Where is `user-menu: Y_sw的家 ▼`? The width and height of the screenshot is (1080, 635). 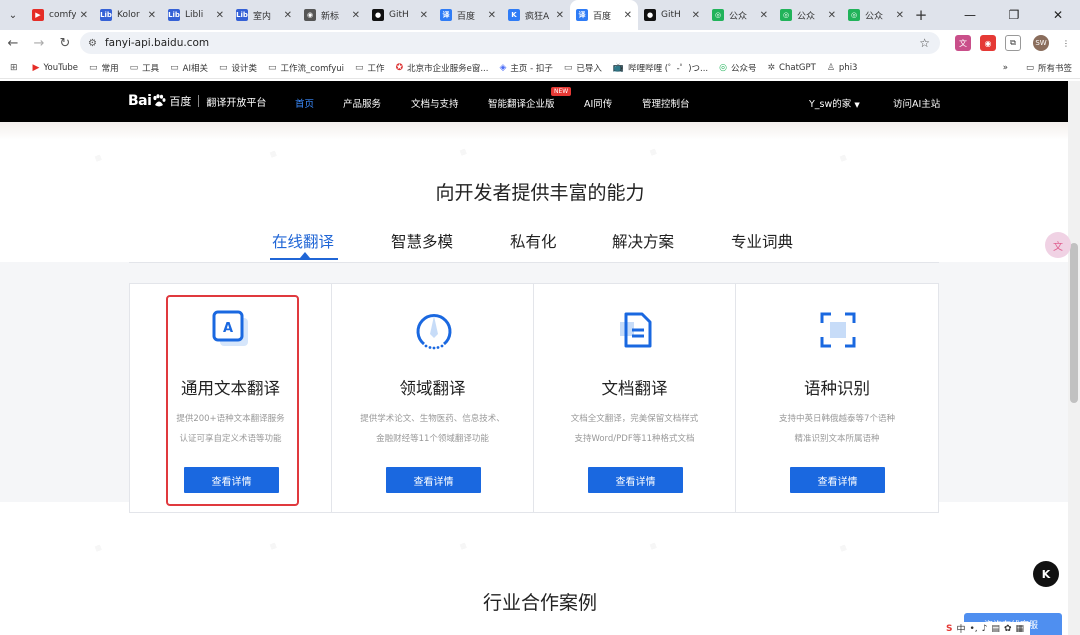
user-menu: Y_sw的家 ▼ is located at coordinates (834, 103).